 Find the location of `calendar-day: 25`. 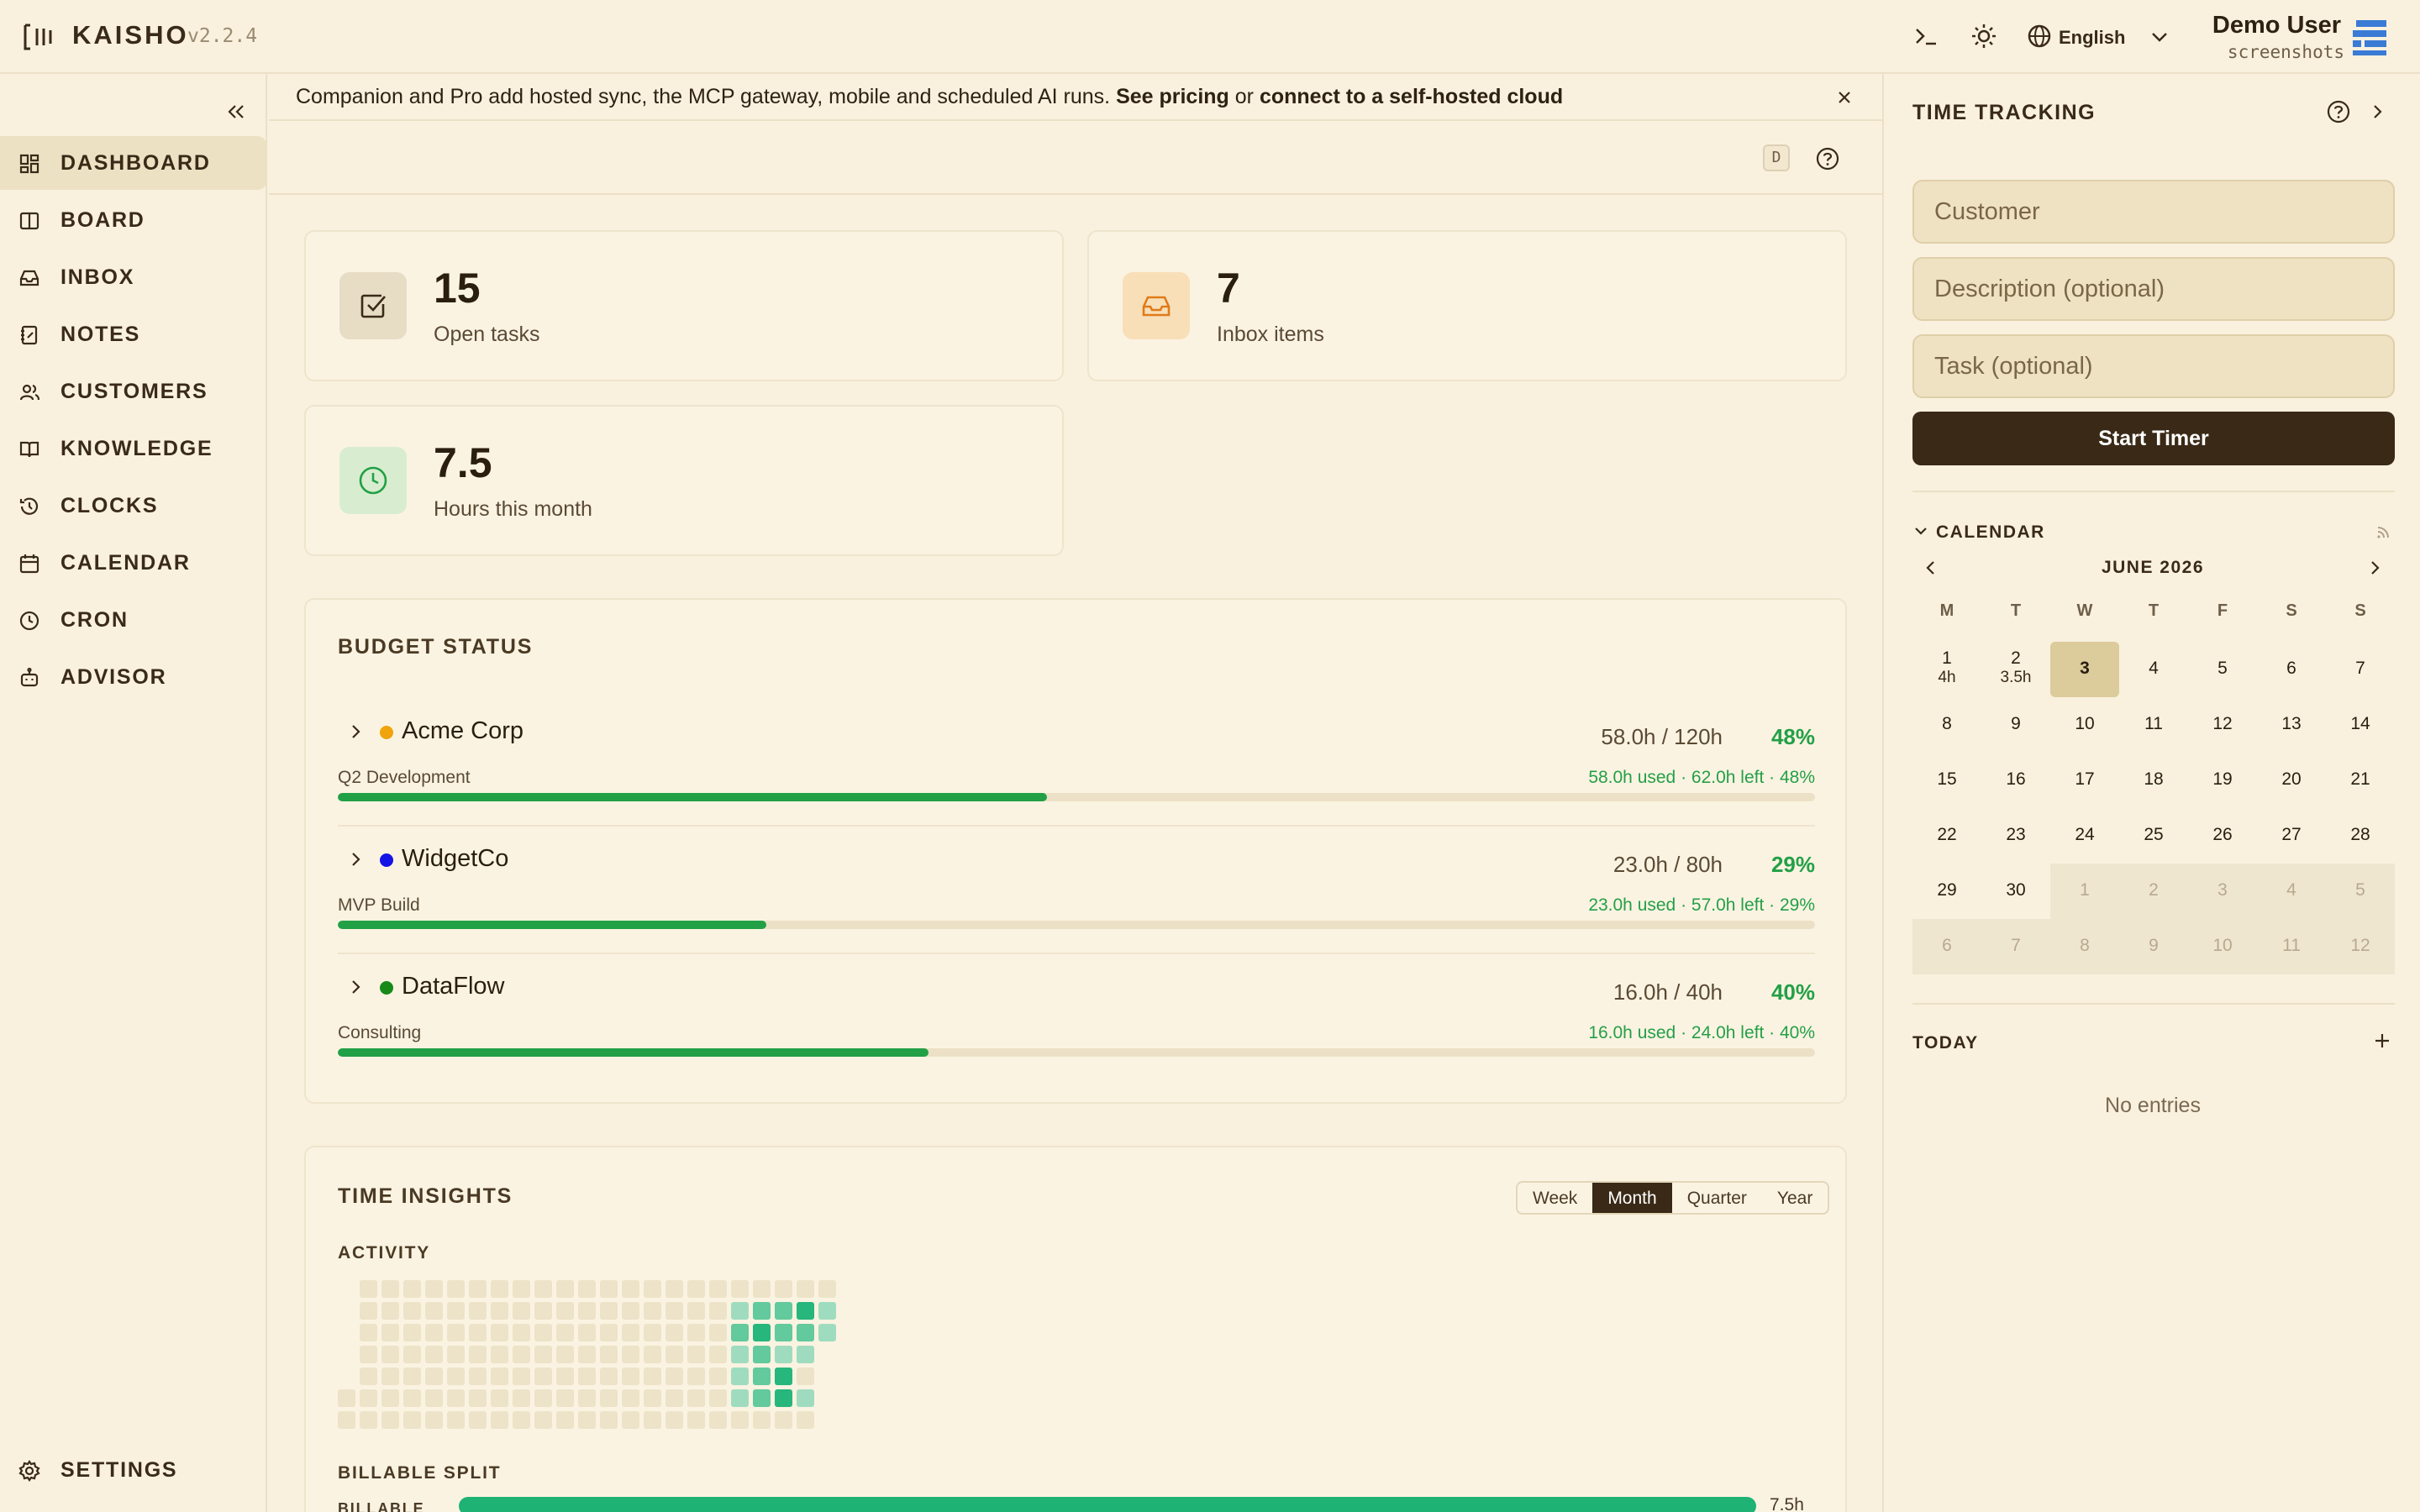

calendar-day: 25 is located at coordinates (2153, 836).